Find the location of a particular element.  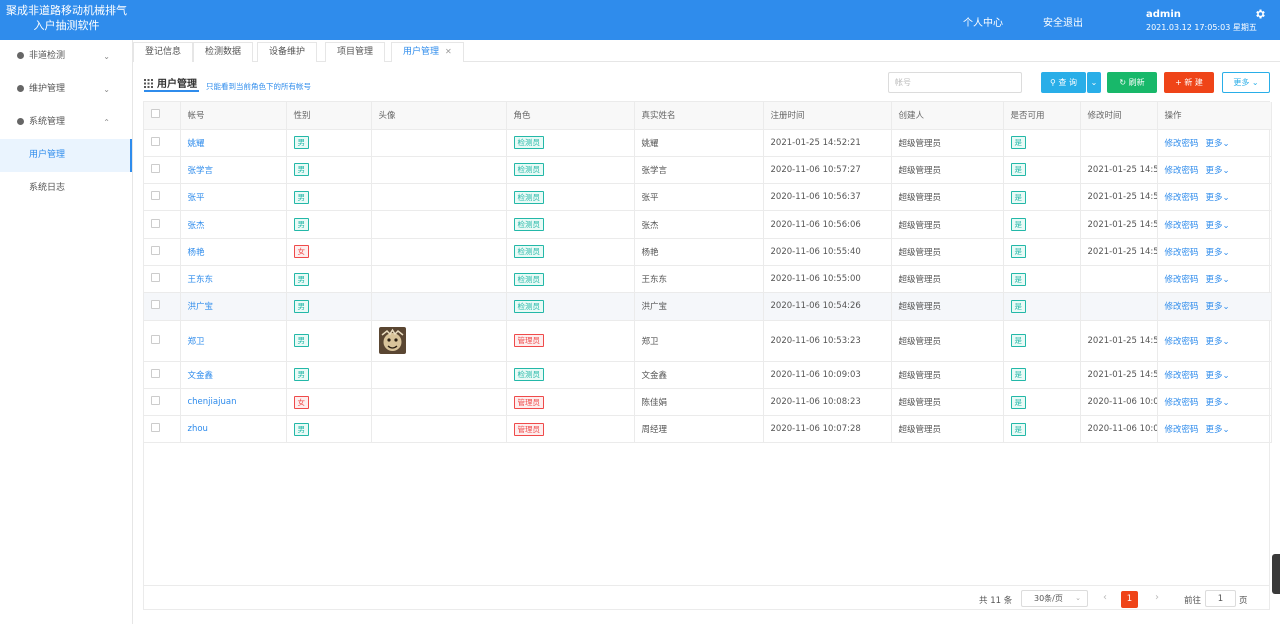

query-button: ⚲ 查 询 is located at coordinates (1063, 82).